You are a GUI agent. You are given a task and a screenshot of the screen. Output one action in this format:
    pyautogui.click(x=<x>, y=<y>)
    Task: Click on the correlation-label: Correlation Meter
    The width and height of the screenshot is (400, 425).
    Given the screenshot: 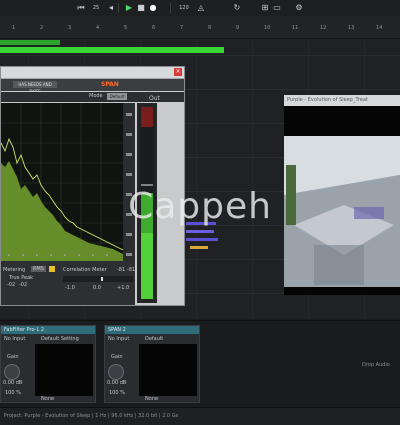 What is the action you would take?
    pyautogui.click(x=85, y=270)
    